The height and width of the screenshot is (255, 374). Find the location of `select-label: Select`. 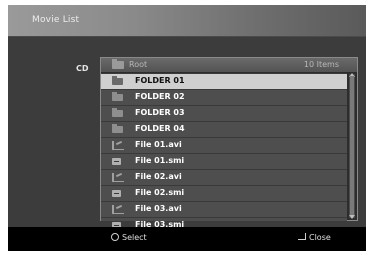

select-label: Select is located at coordinates (134, 237).